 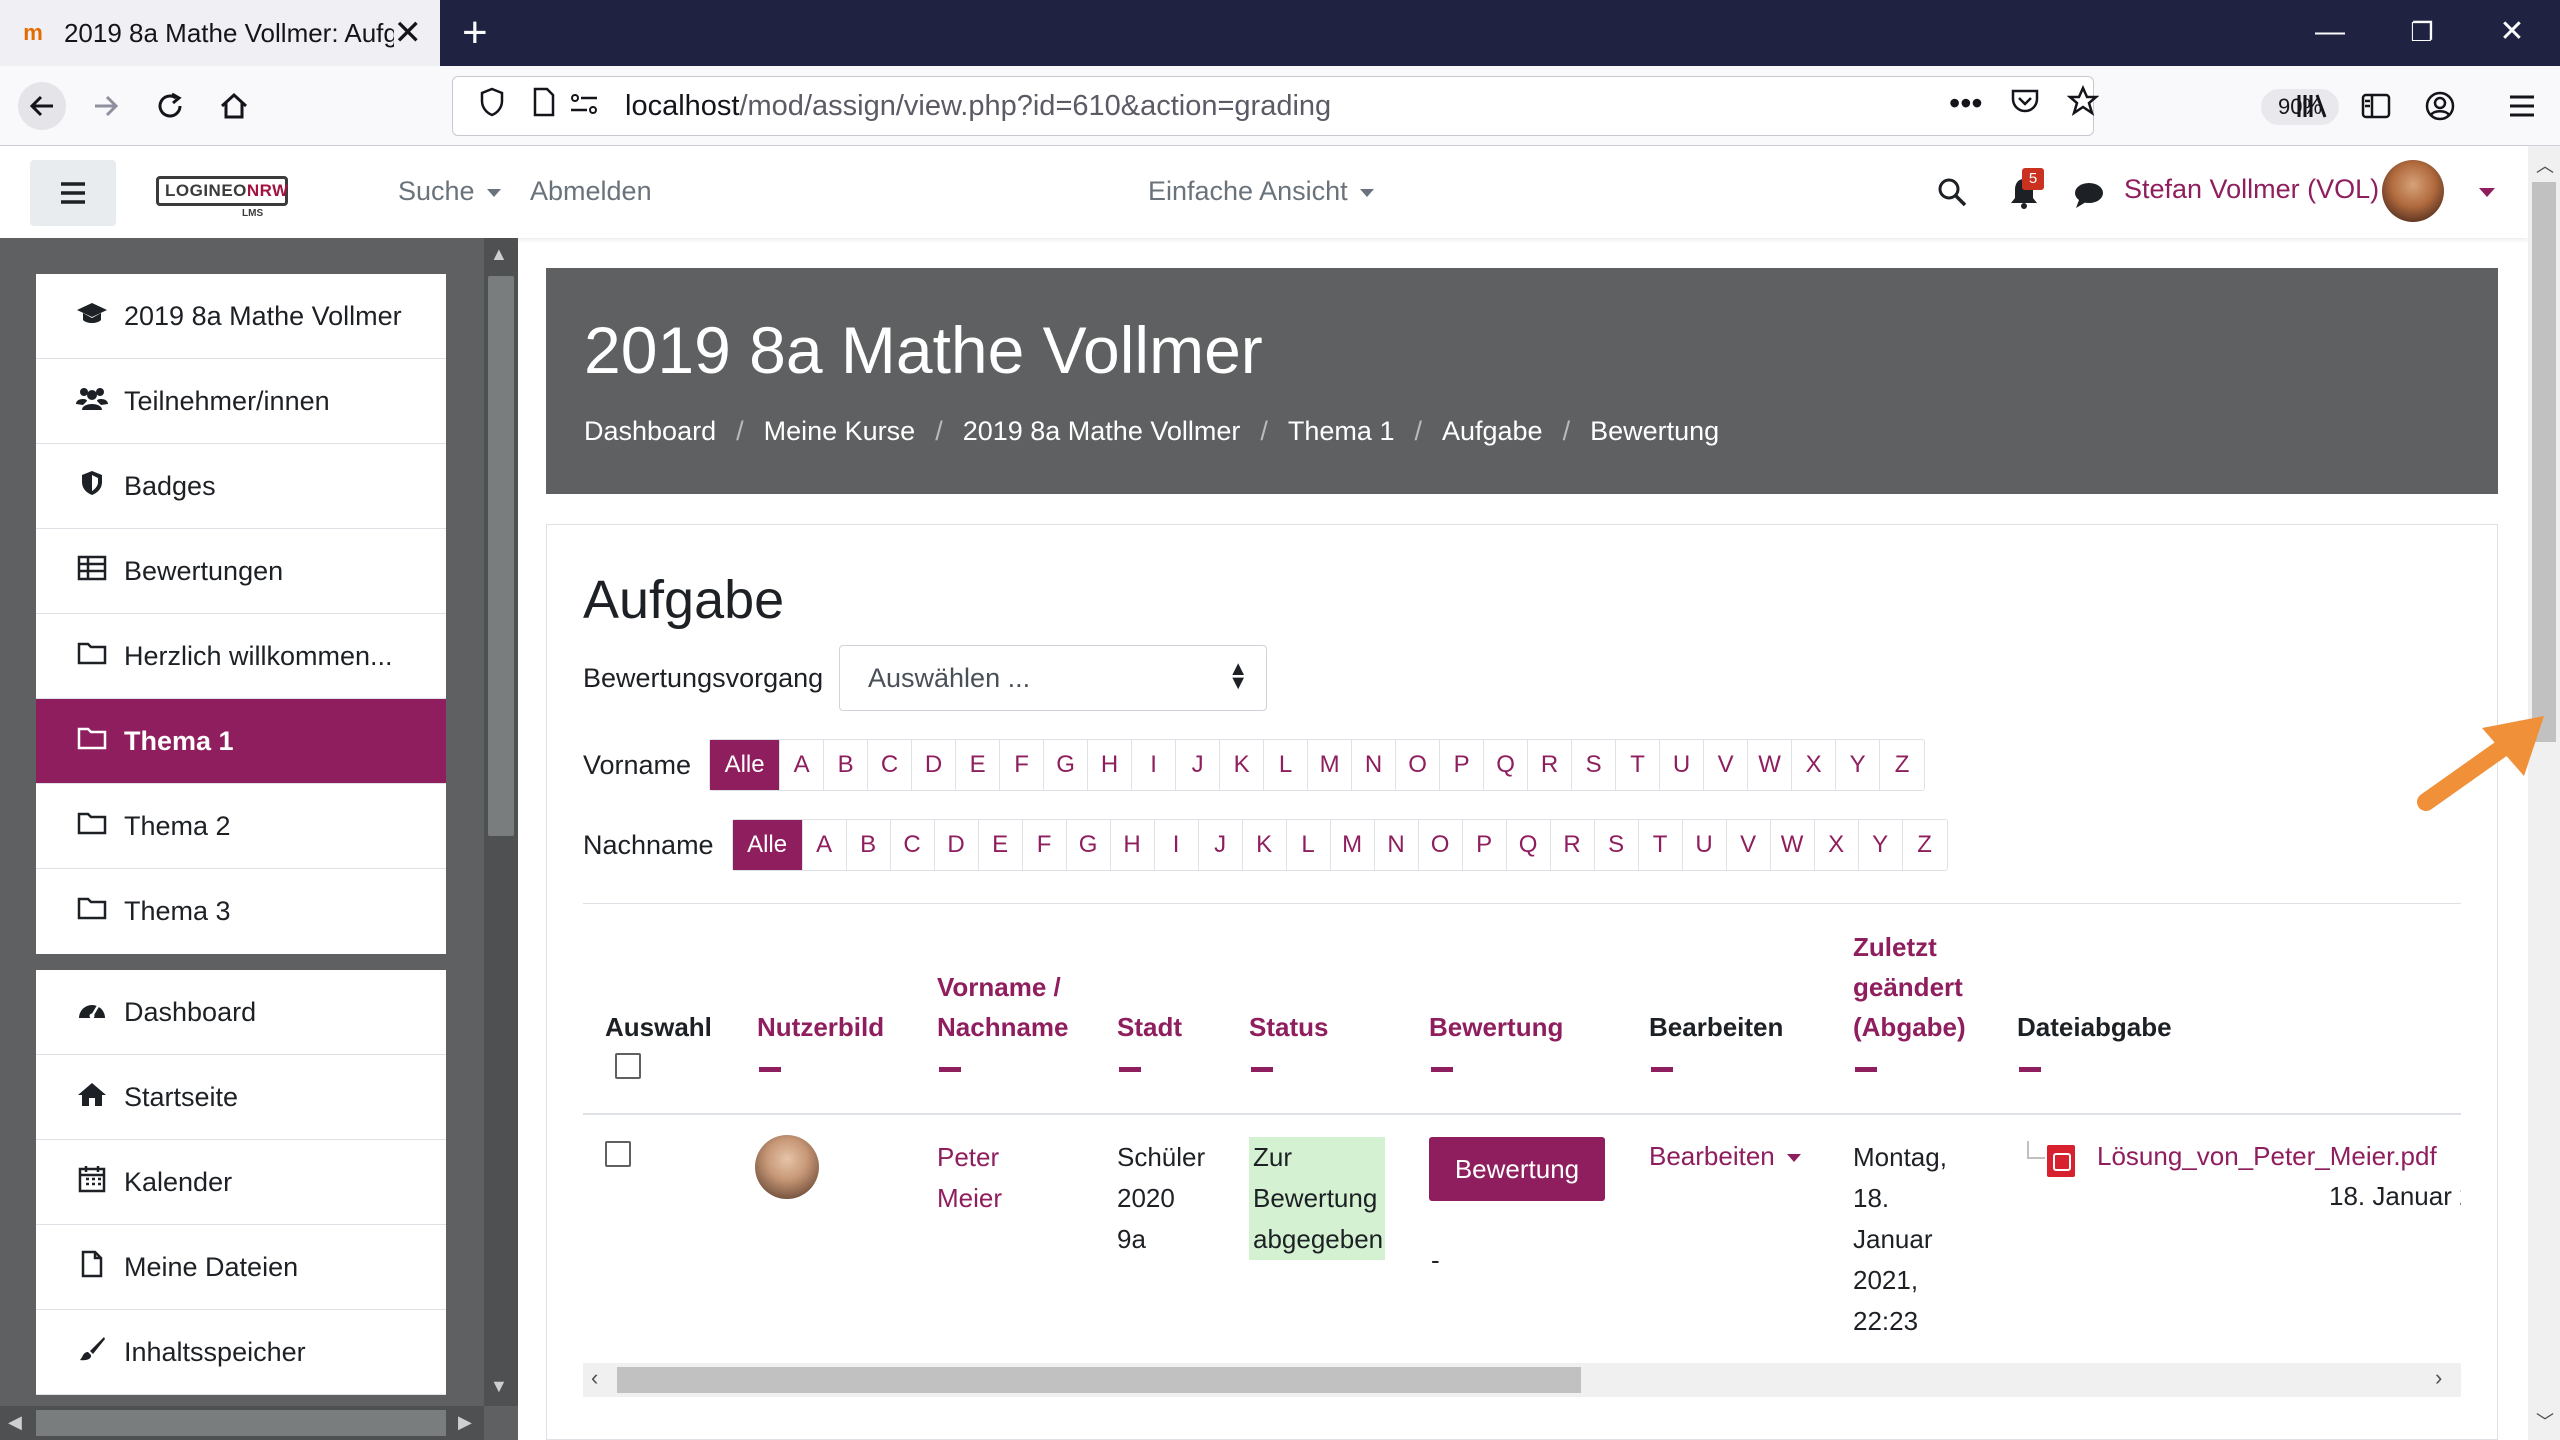 I want to click on logout-link: Abmelden, so click(x=591, y=191).